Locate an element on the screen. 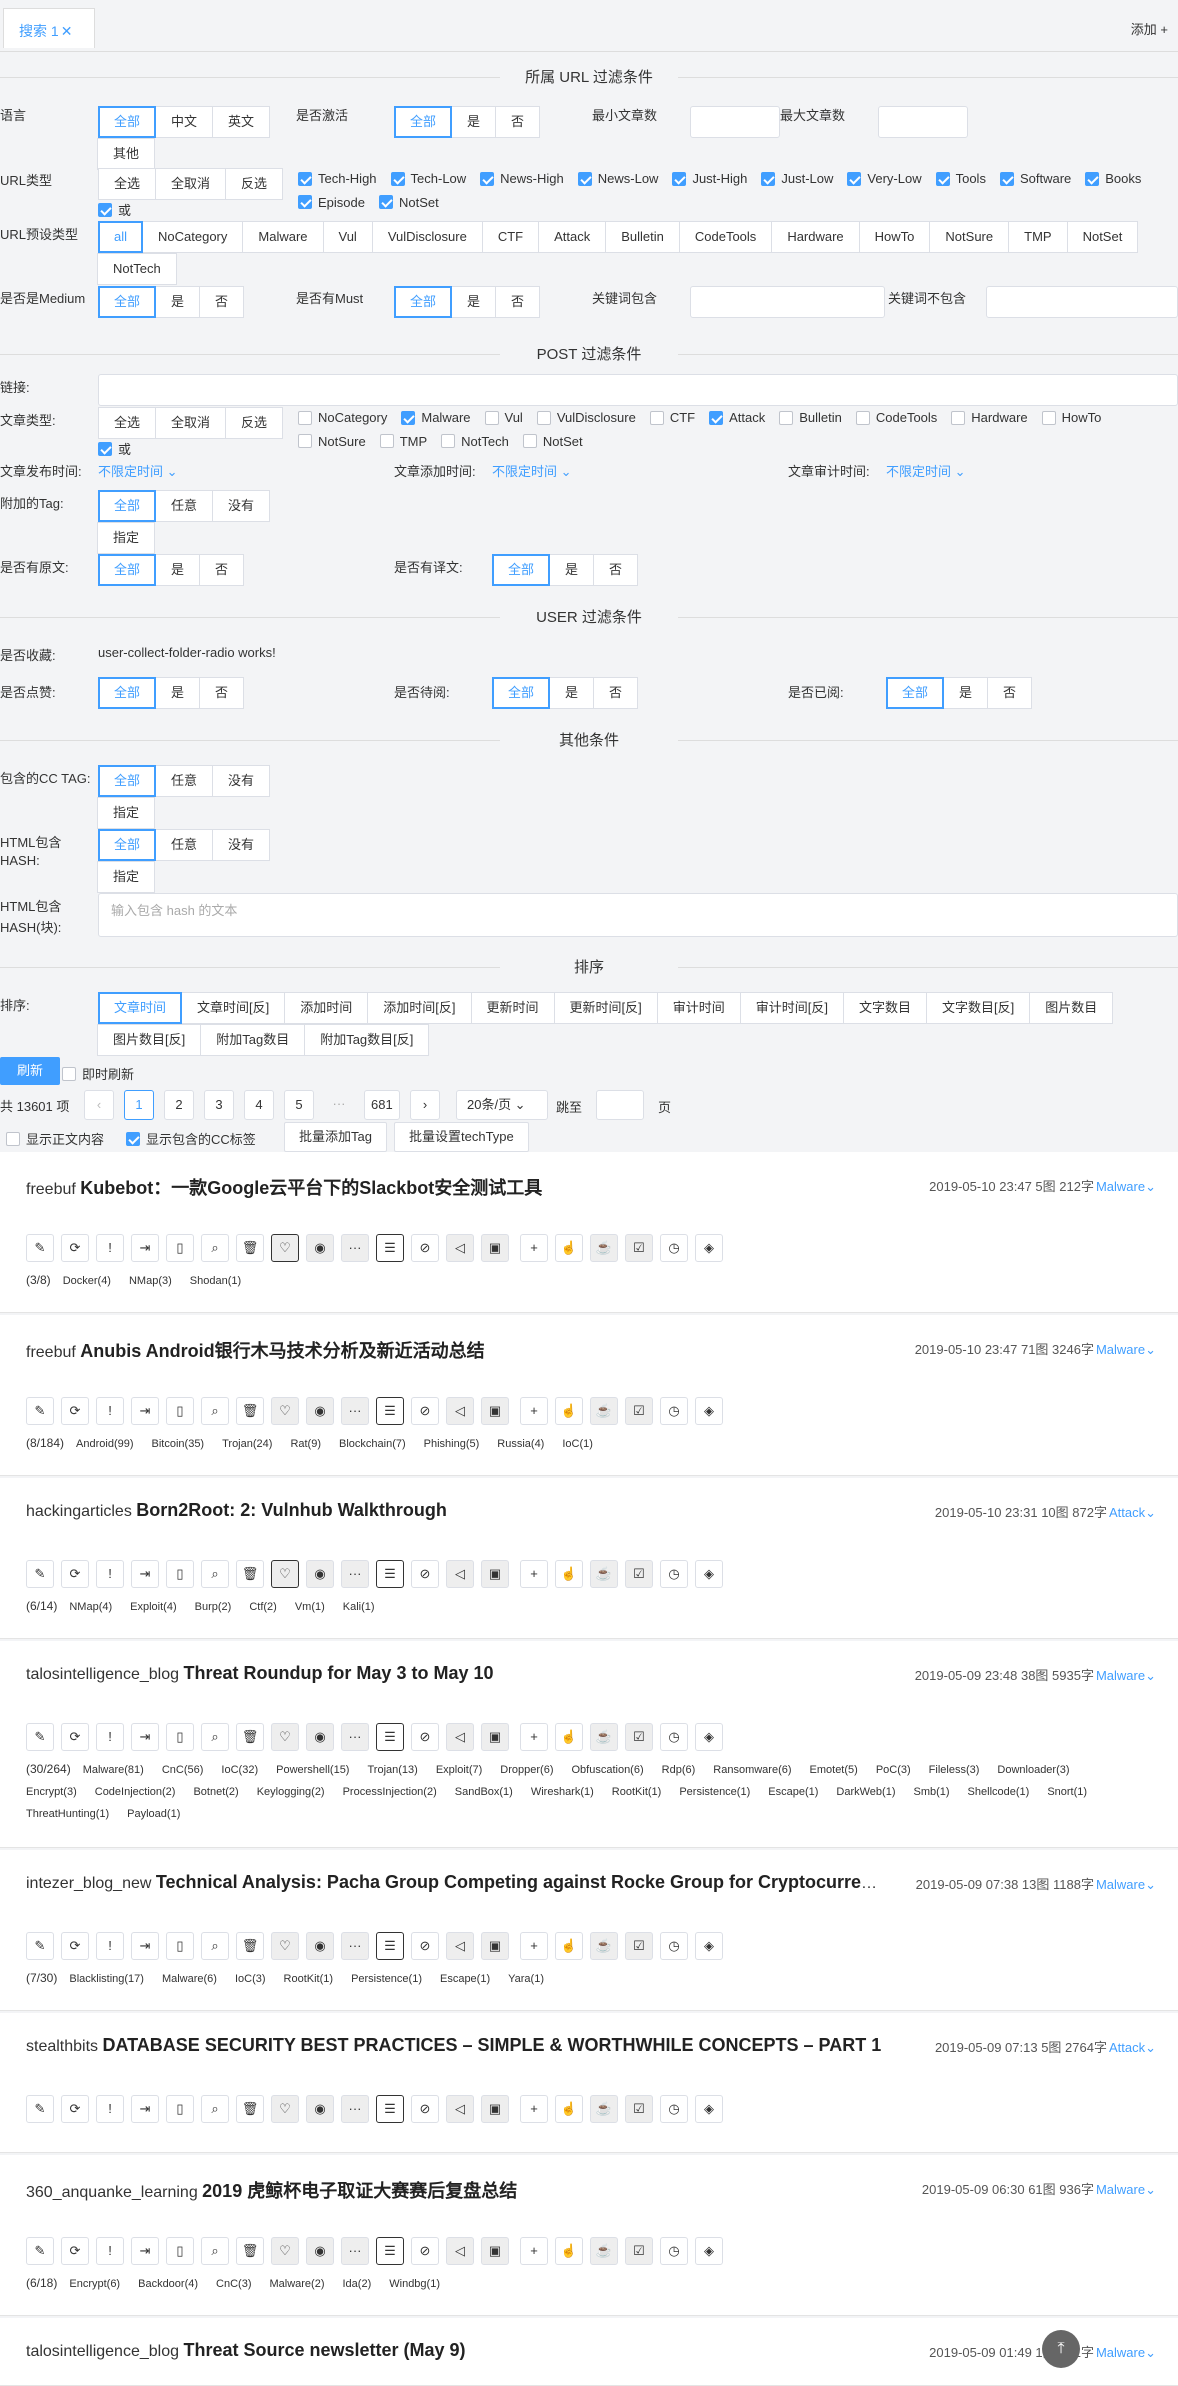 The image size is (1178, 2386). url-type-checks-checkbox: News-Low is located at coordinates (617, 178).